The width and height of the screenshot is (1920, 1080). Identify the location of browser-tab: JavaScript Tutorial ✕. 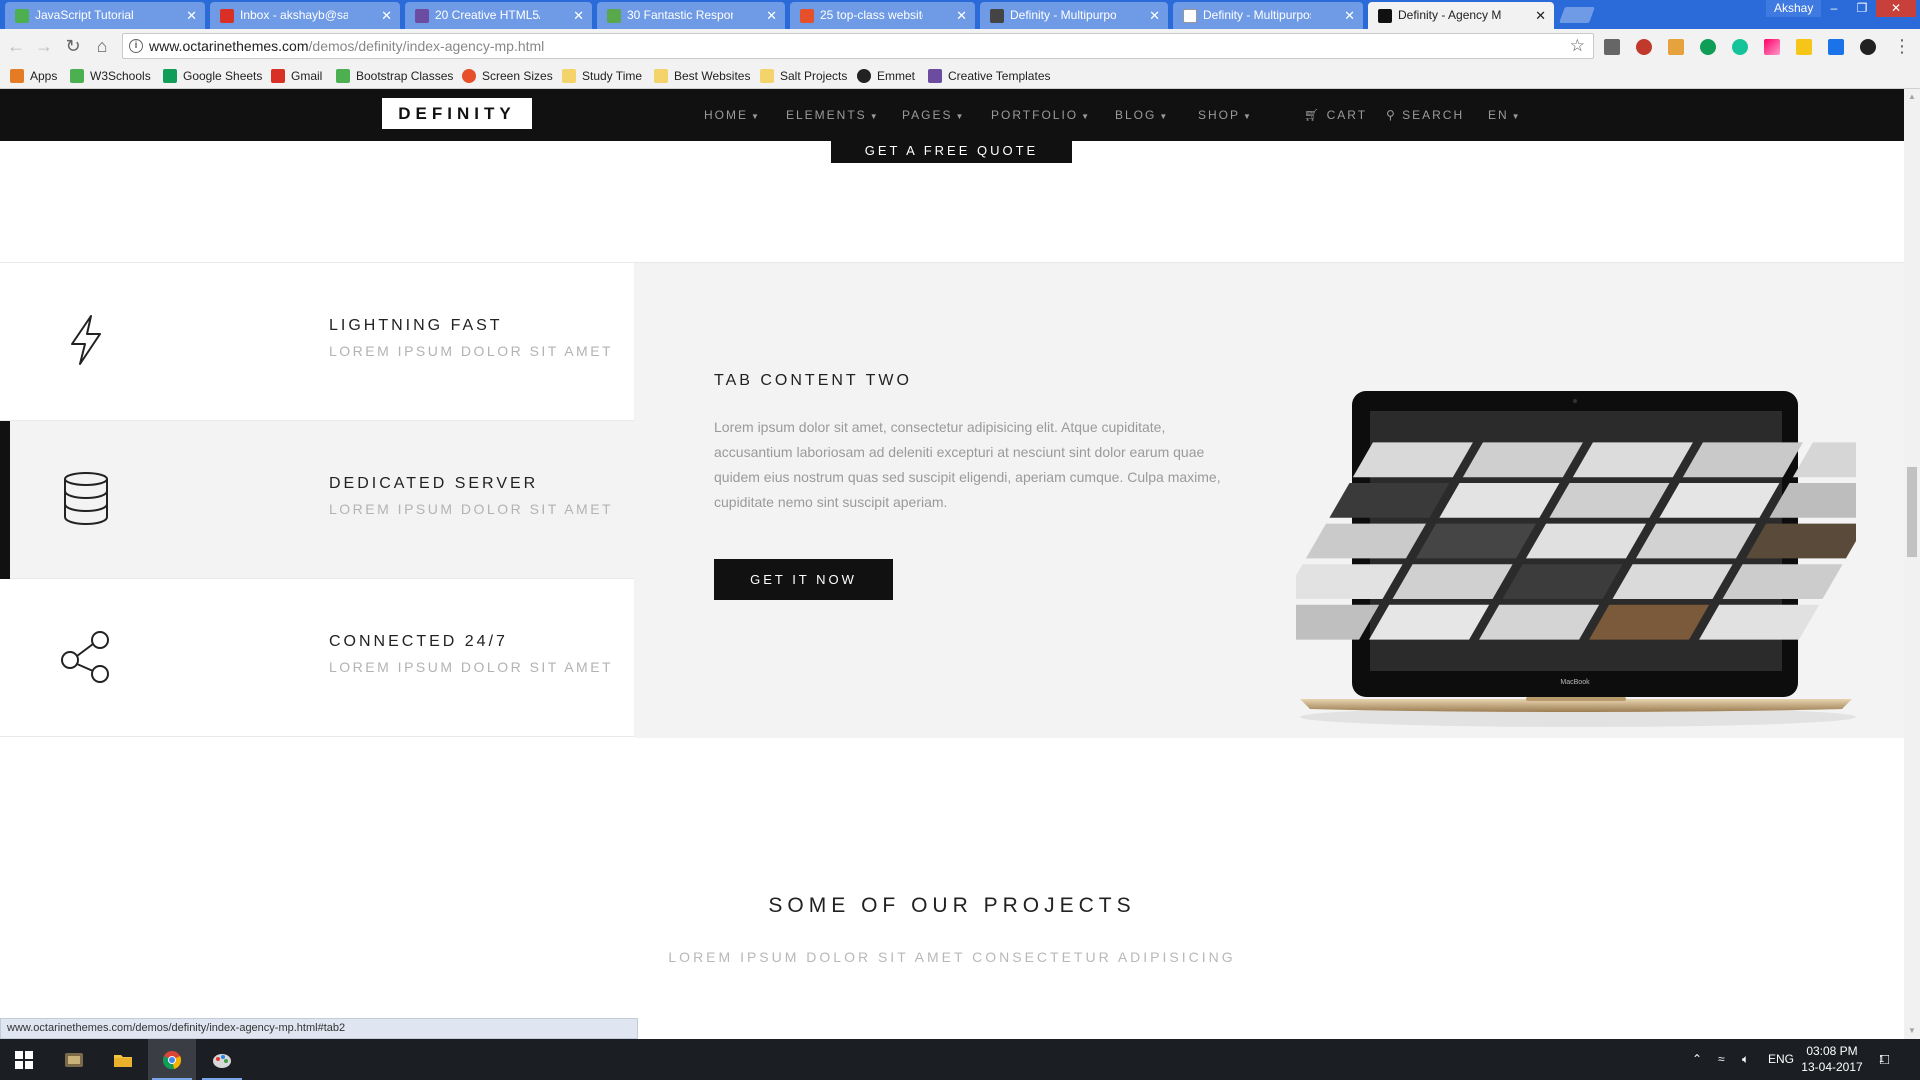
(105, 15).